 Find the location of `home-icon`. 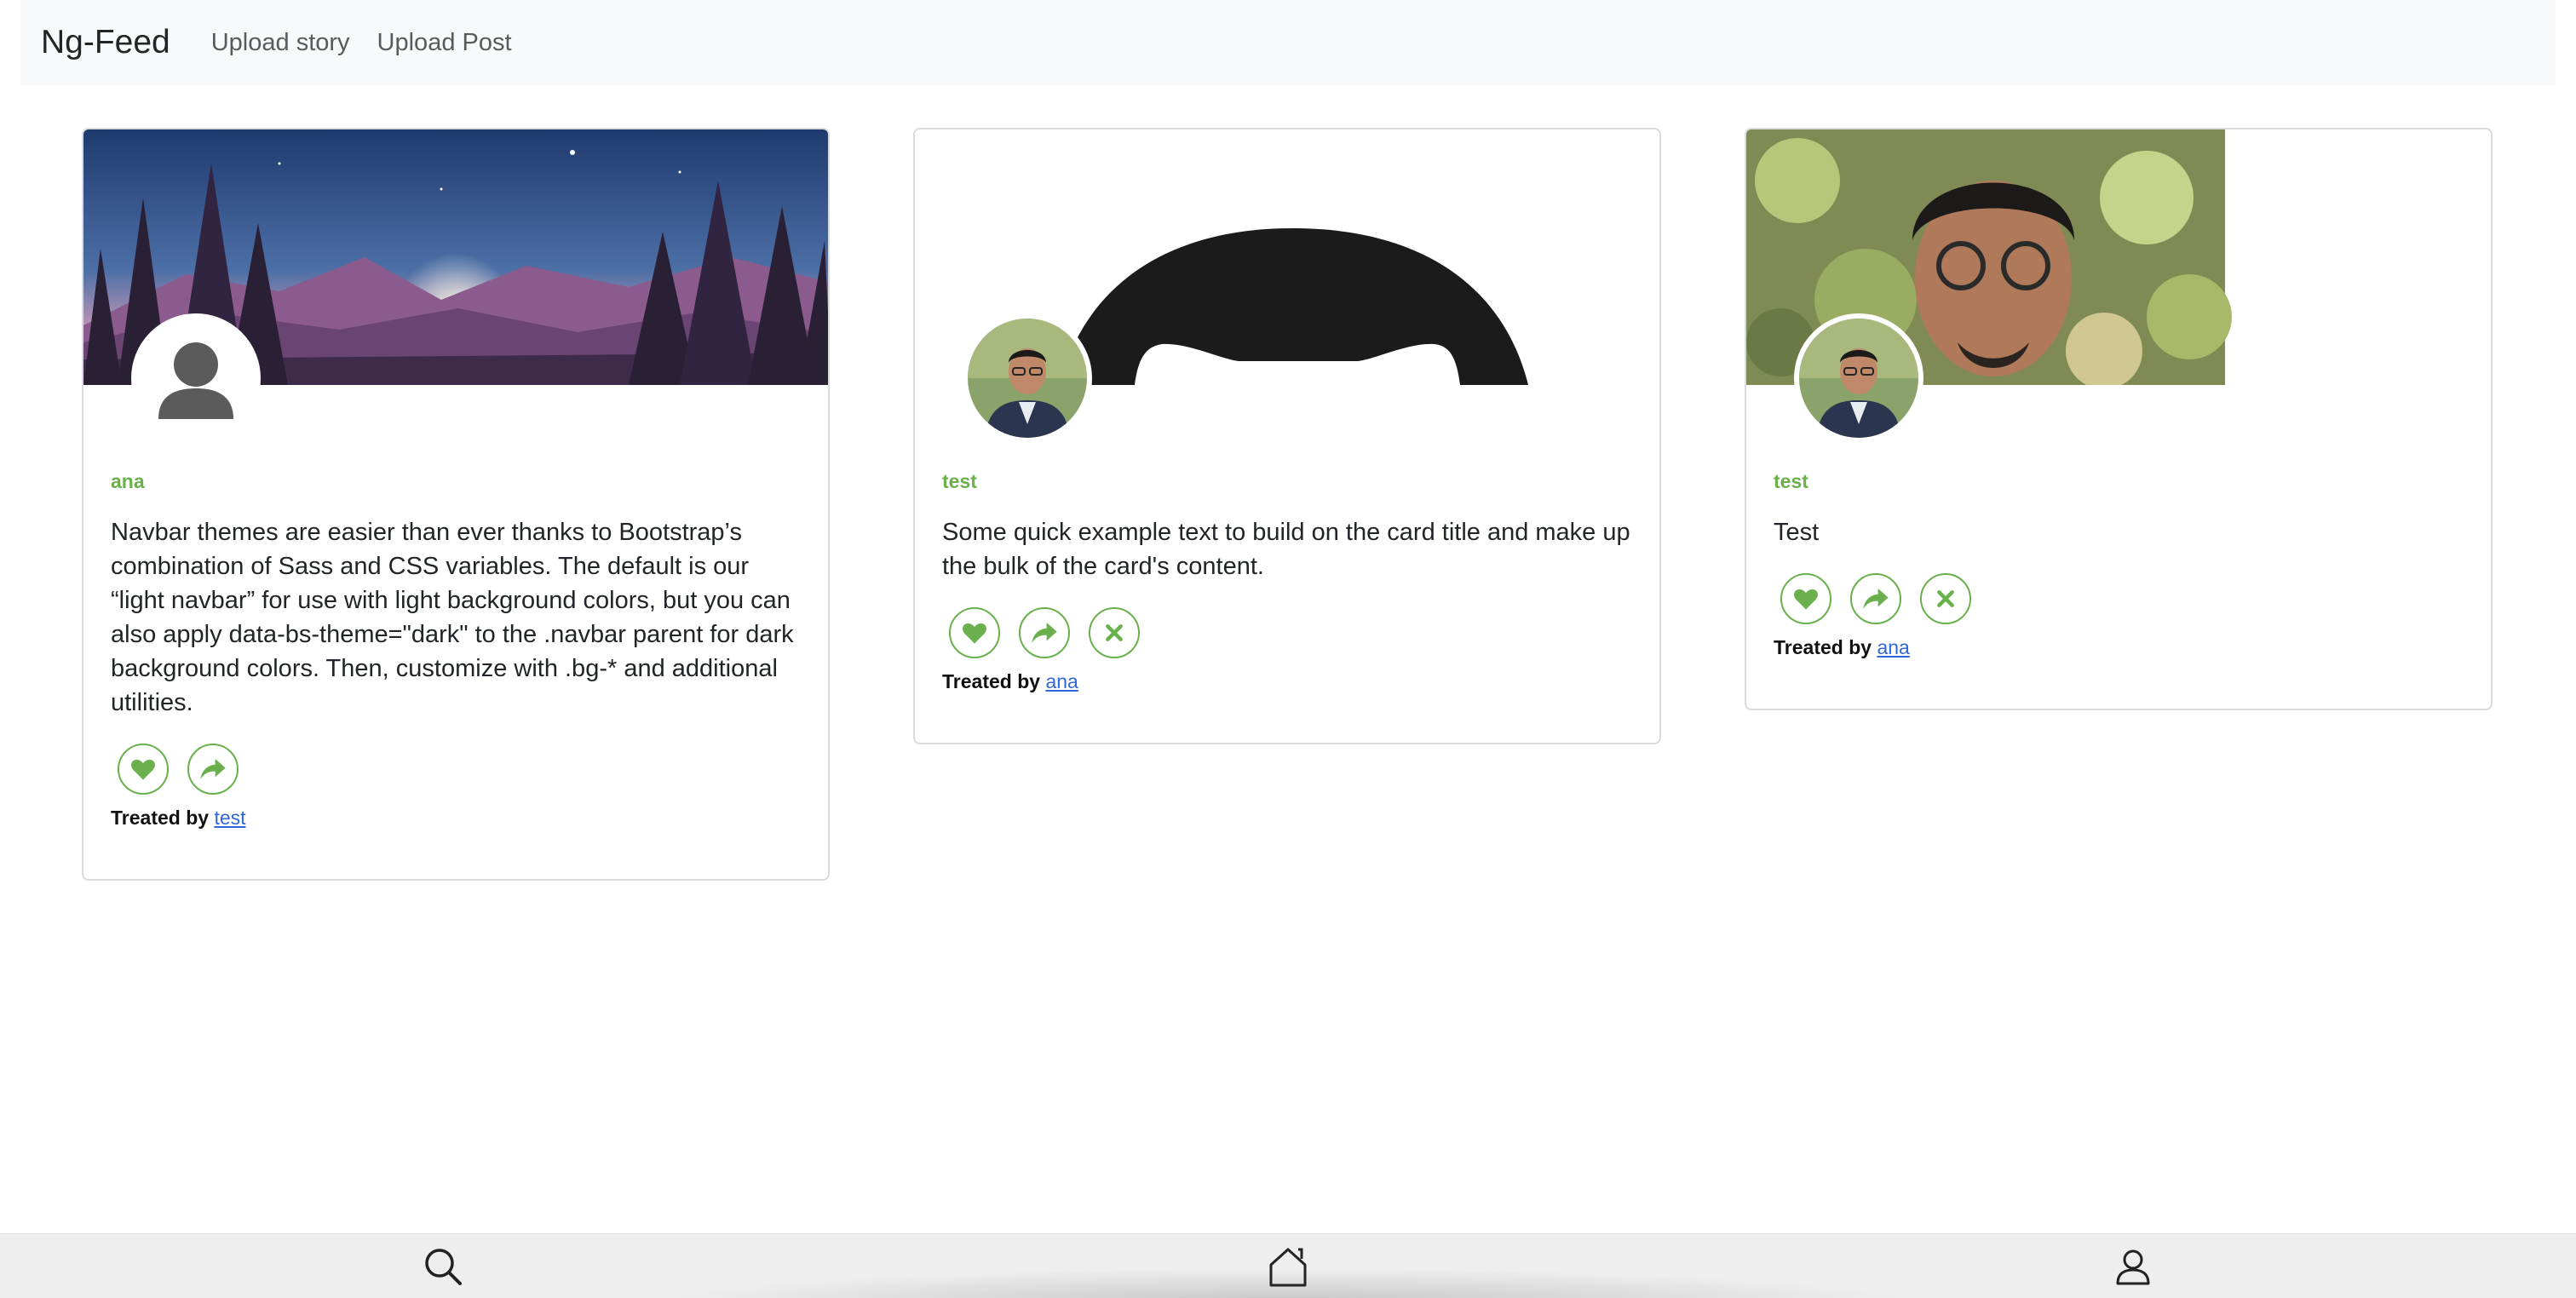

home-icon is located at coordinates (1288, 1266).